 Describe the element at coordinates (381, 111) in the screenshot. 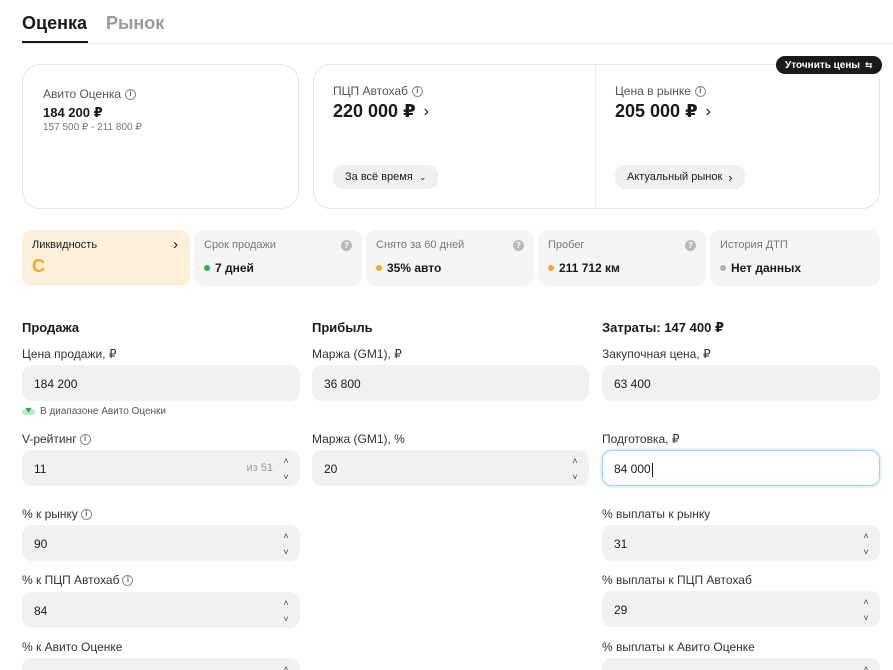

I see `pcp-value-link: 220 000 ₽ ›` at that location.